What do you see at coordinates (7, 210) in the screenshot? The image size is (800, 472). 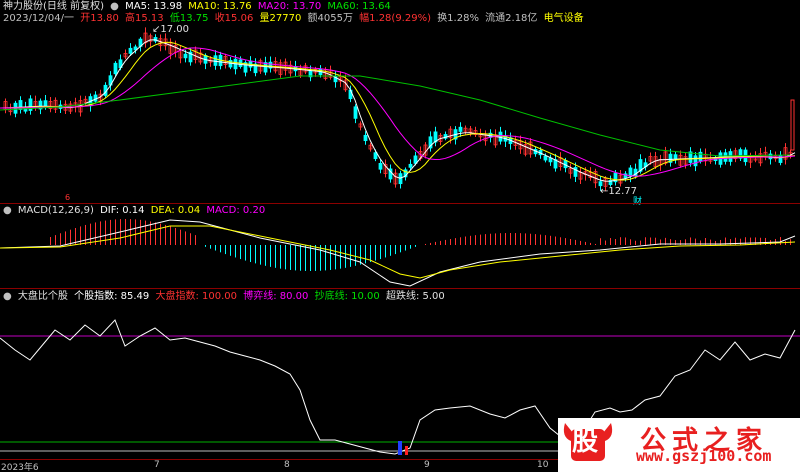 I see `macd-settings-icon: ●` at bounding box center [7, 210].